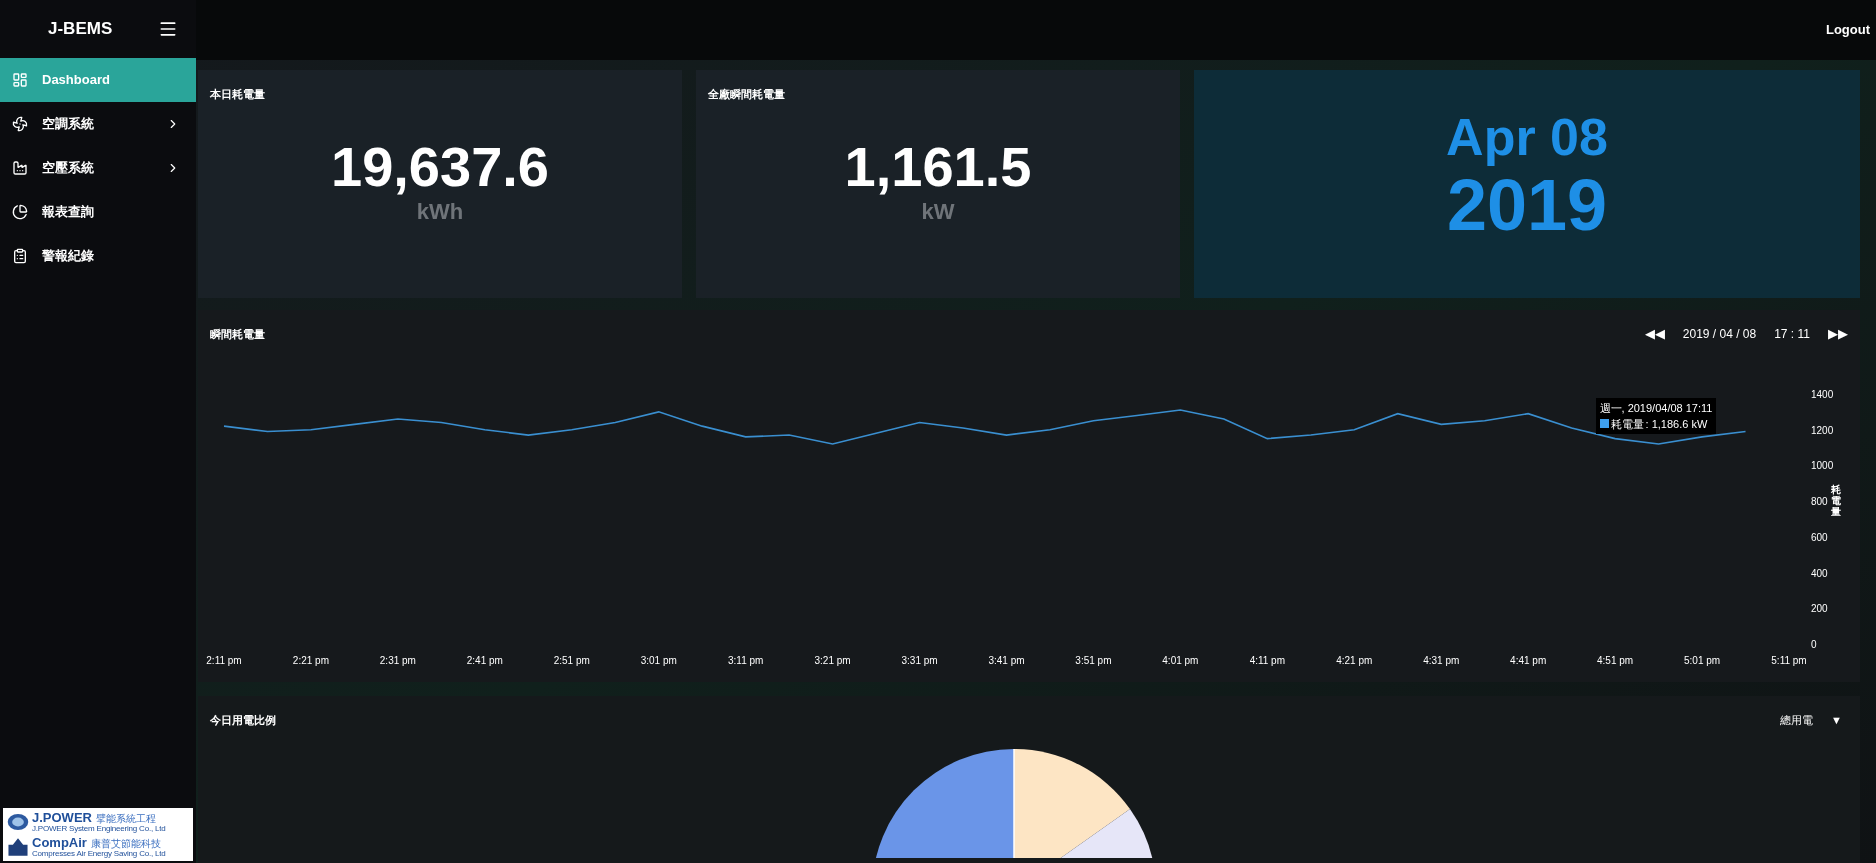 This screenshot has width=1876, height=863. Describe the element at coordinates (1822, 430) in the screenshot. I see `y-axis-label: 1200` at that location.